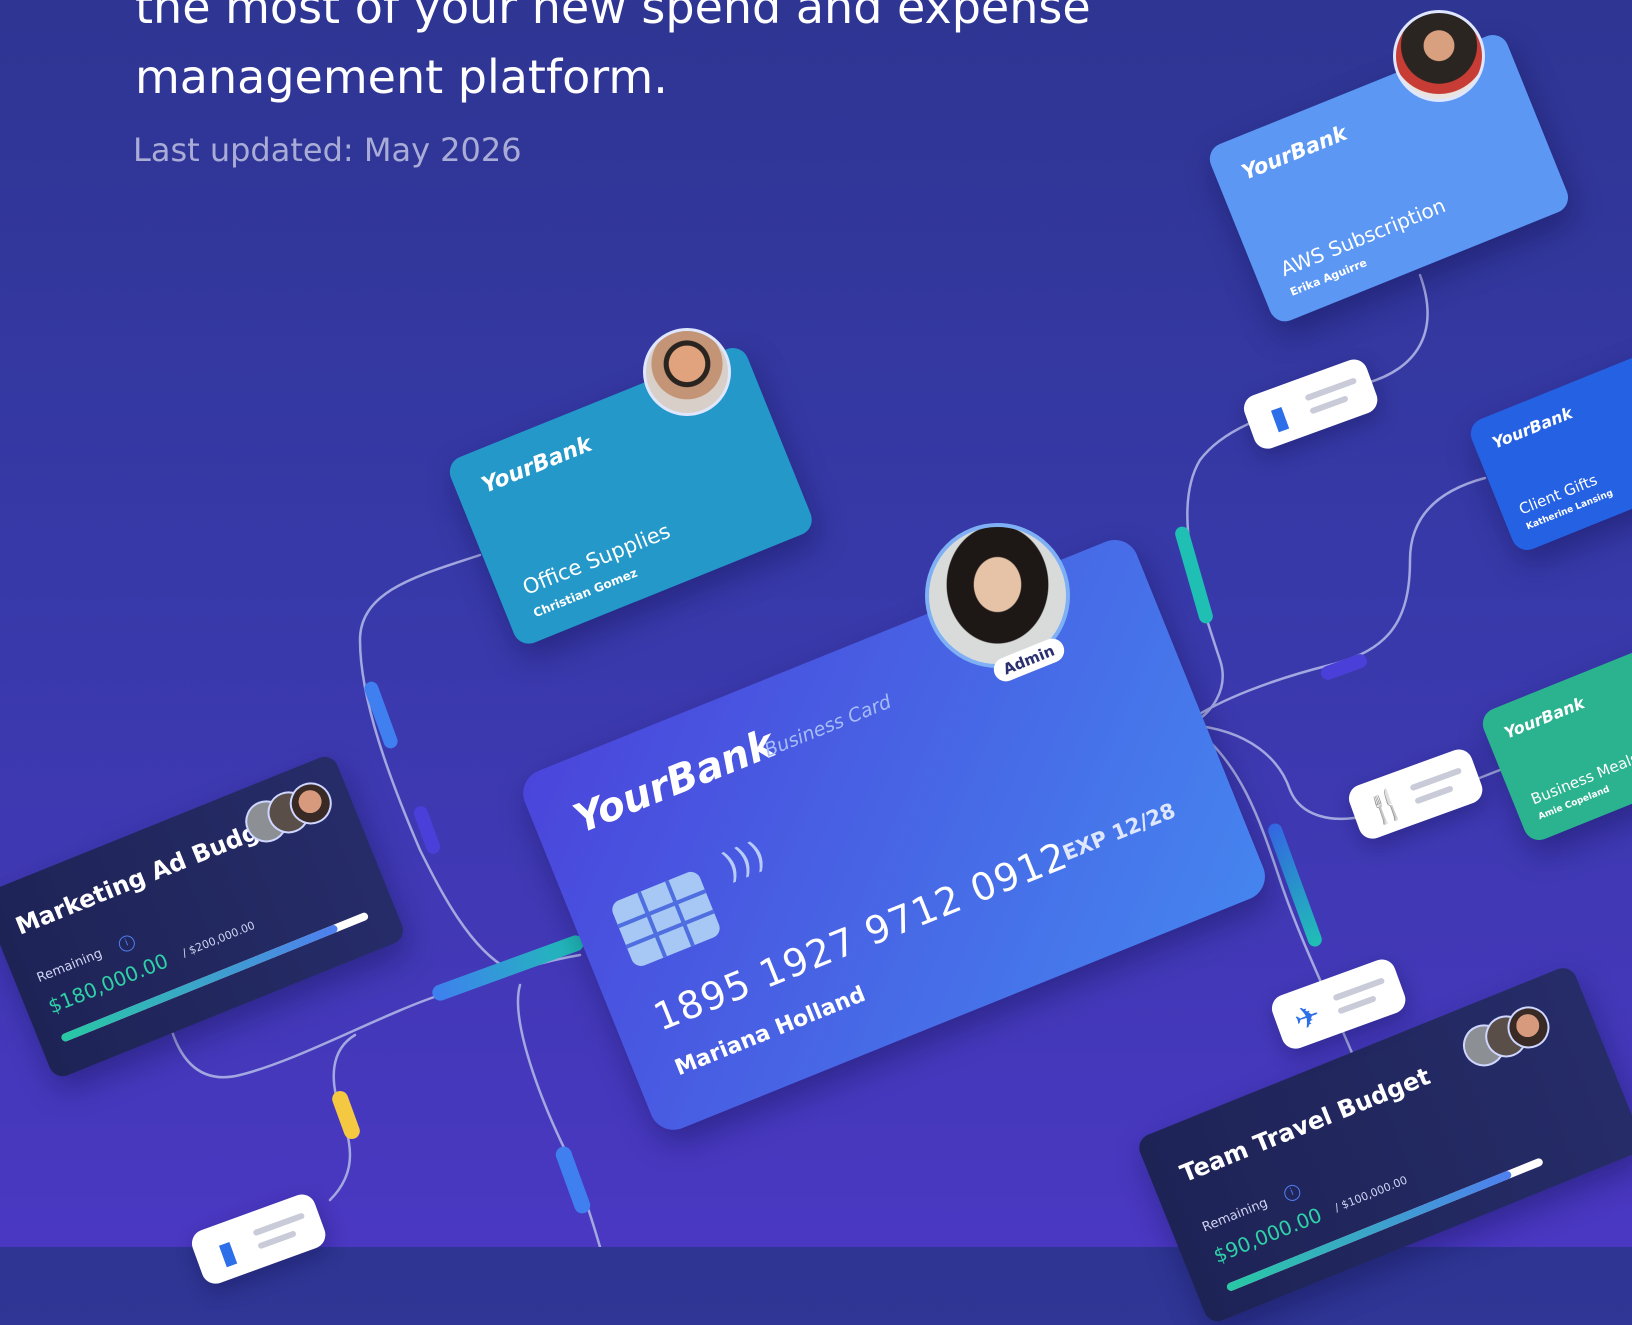 The width and height of the screenshot is (1632, 1325). I want to click on chip-icon, so click(666, 918).